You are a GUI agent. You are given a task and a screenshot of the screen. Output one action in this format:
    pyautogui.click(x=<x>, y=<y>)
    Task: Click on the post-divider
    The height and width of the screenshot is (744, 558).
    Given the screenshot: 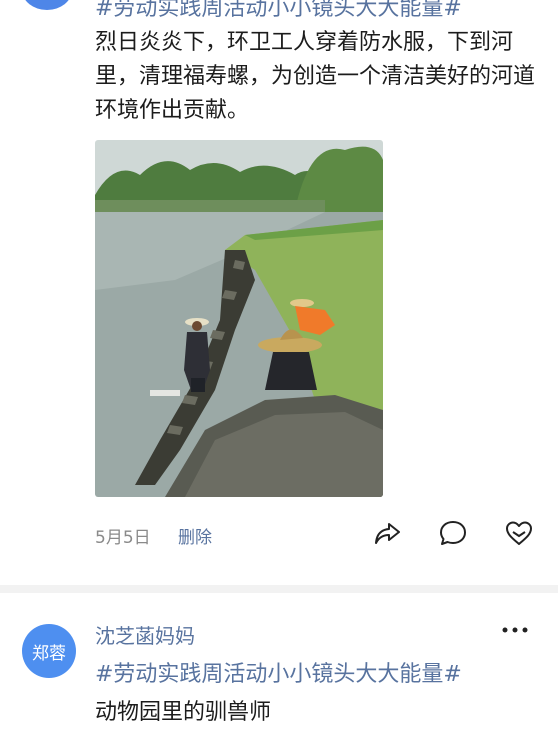 What is the action you would take?
    pyautogui.click(x=279, y=589)
    